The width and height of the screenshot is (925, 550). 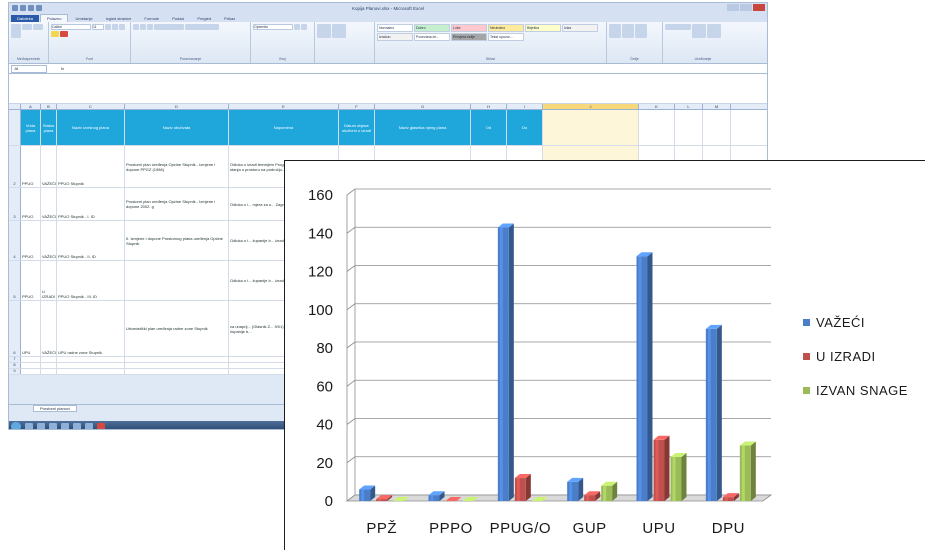 I want to click on comma-button, so click(x=304, y=27).